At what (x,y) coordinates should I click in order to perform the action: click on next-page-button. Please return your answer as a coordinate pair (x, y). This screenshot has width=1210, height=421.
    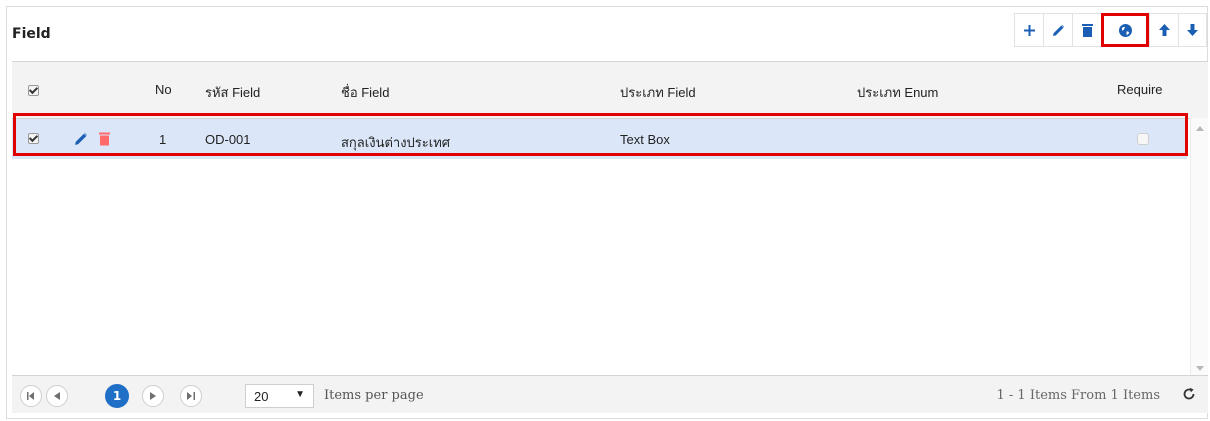
    Looking at the image, I should click on (153, 396).